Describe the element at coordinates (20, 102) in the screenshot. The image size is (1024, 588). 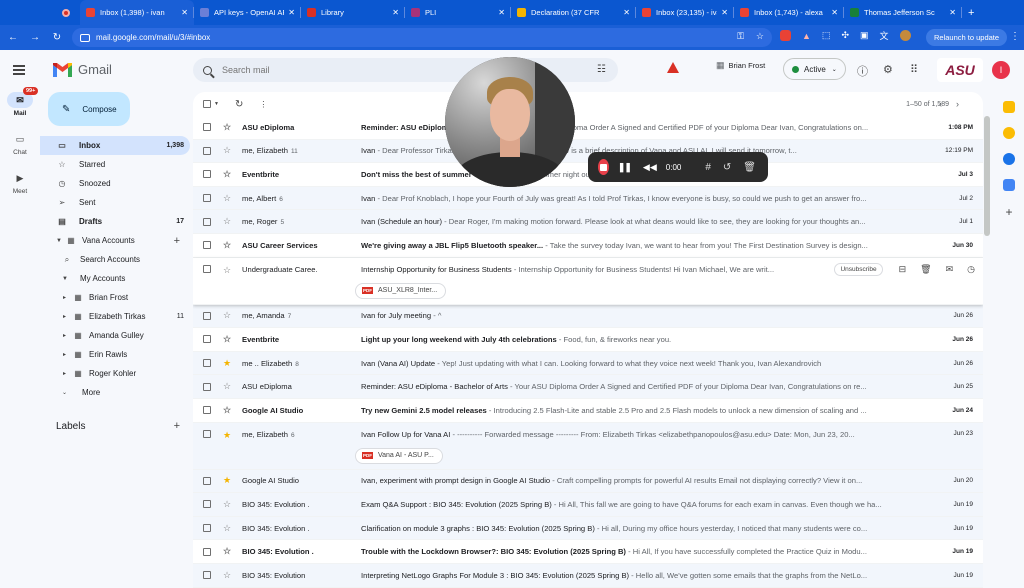
I see `rail-item-mail: ✉ 99+ Mail` at that location.